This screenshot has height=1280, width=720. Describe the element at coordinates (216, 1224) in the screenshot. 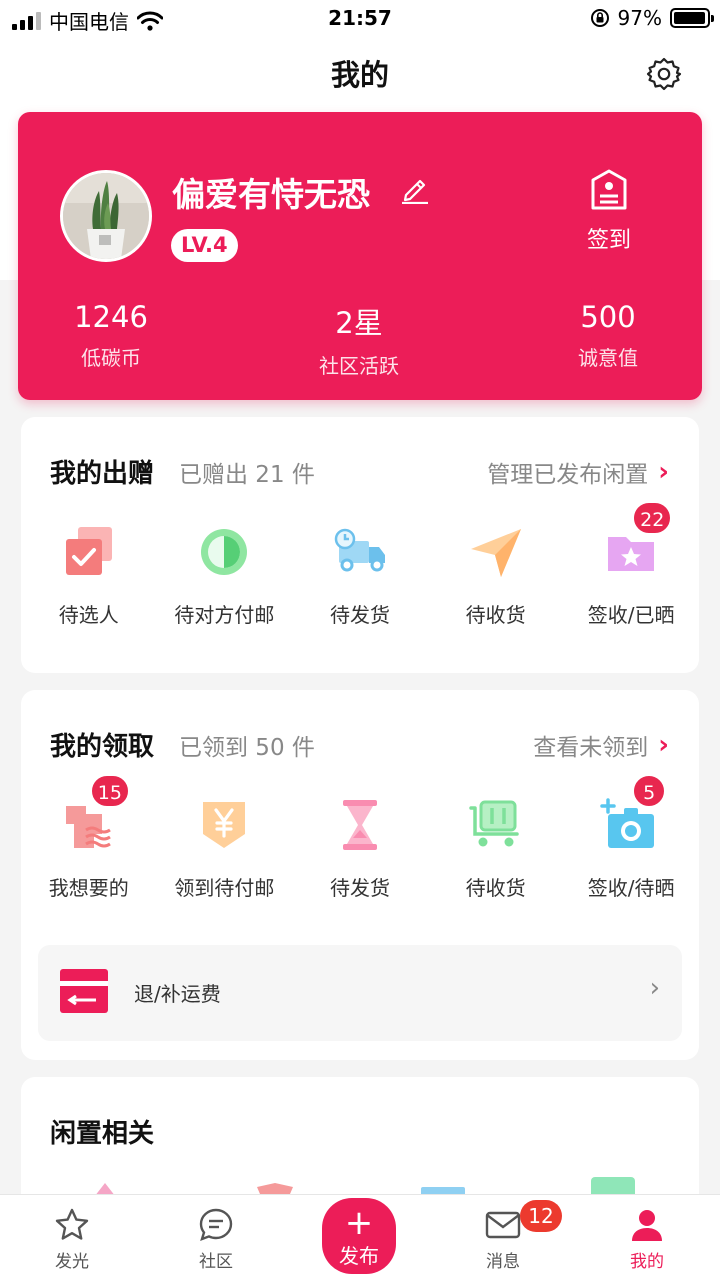

I see `chat-bubble-icon` at that location.